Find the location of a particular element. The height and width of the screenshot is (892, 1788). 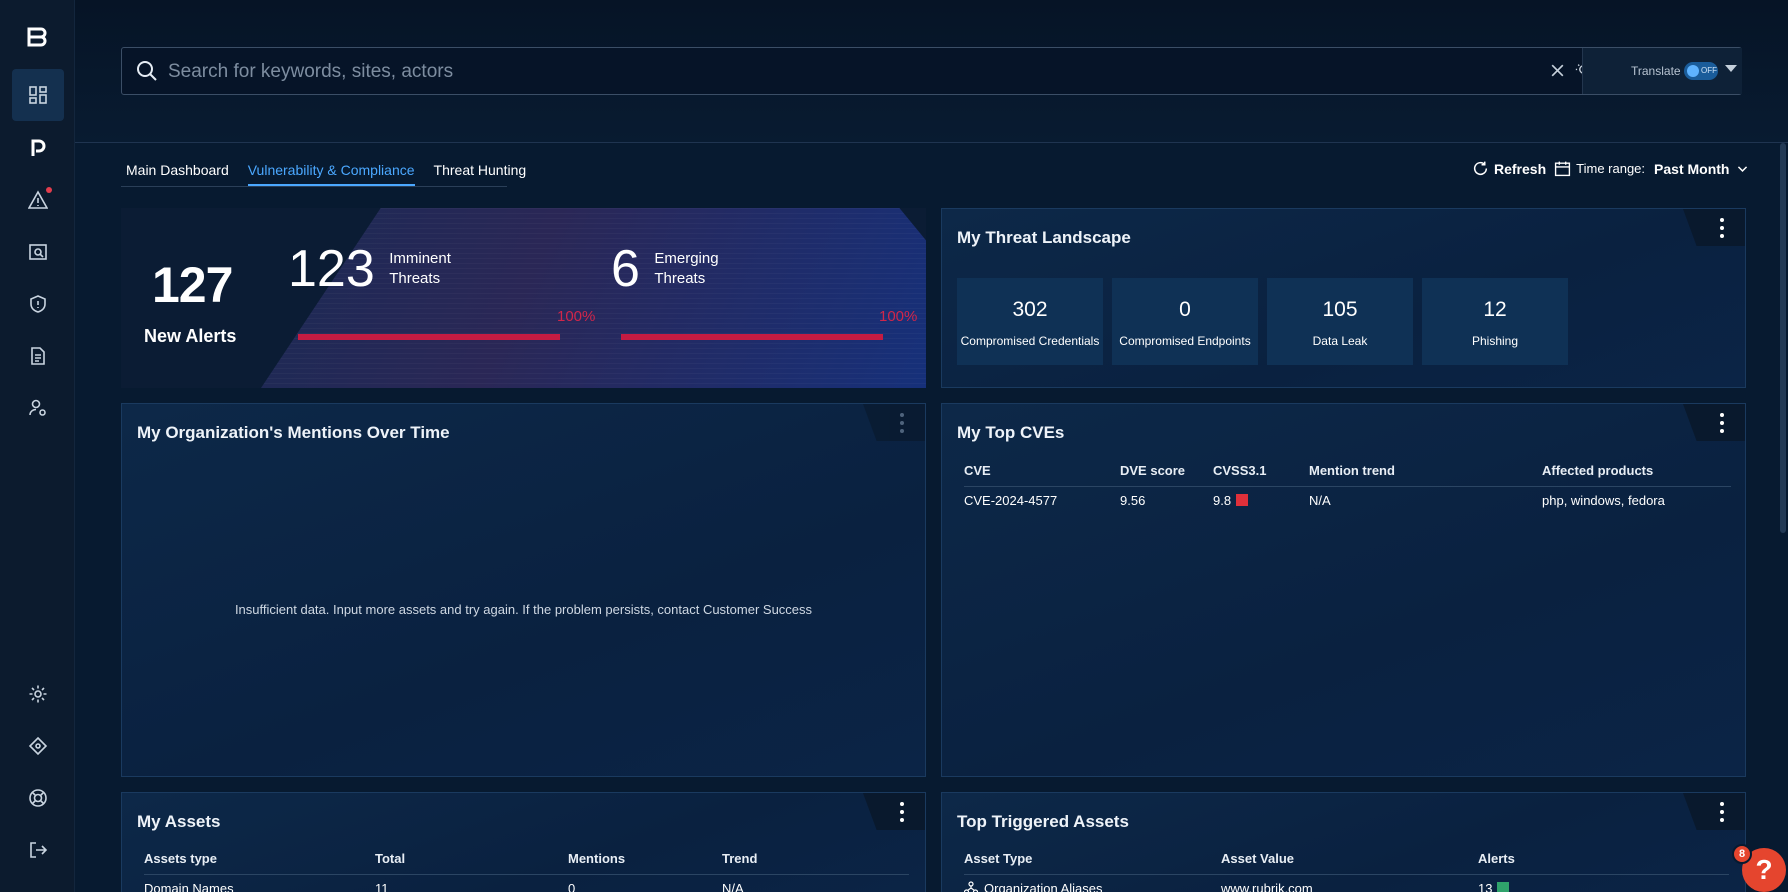

column-header: DVE score is located at coordinates (1166, 475).